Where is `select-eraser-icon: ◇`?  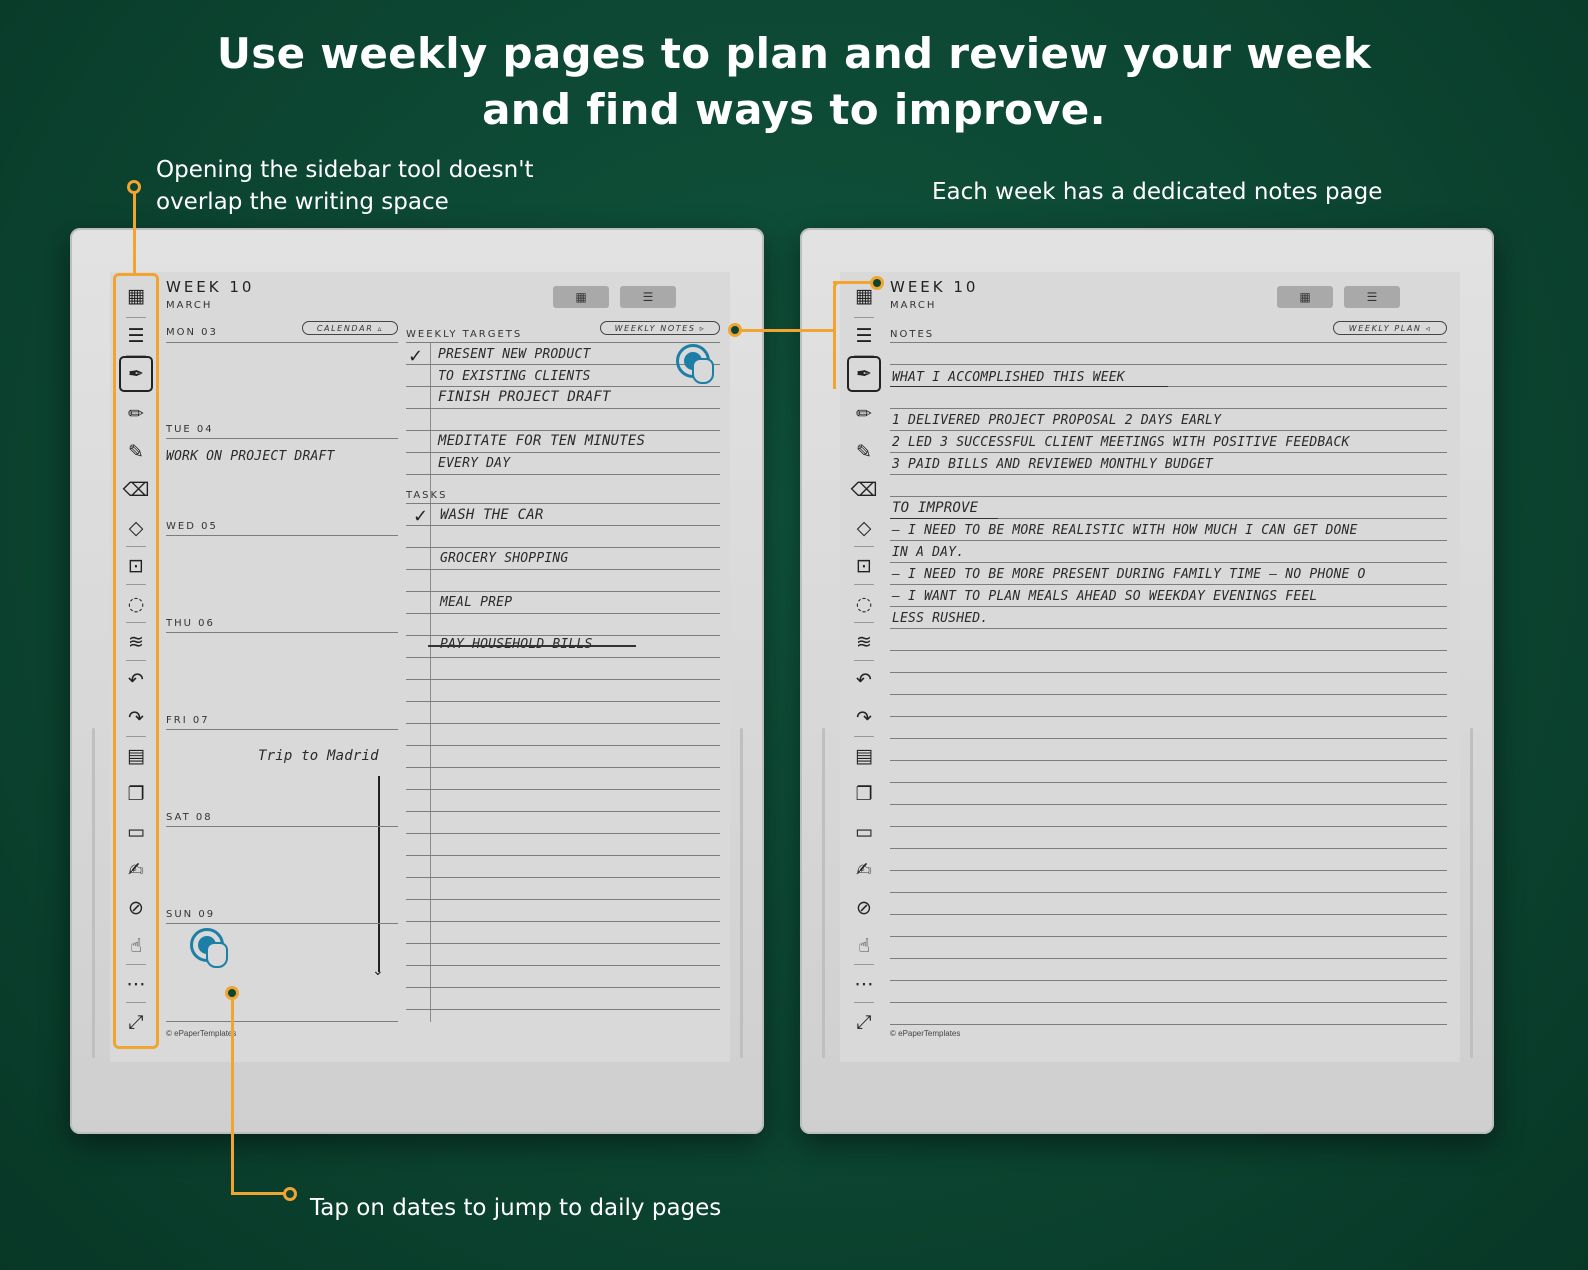 select-eraser-icon: ◇ is located at coordinates (864, 528).